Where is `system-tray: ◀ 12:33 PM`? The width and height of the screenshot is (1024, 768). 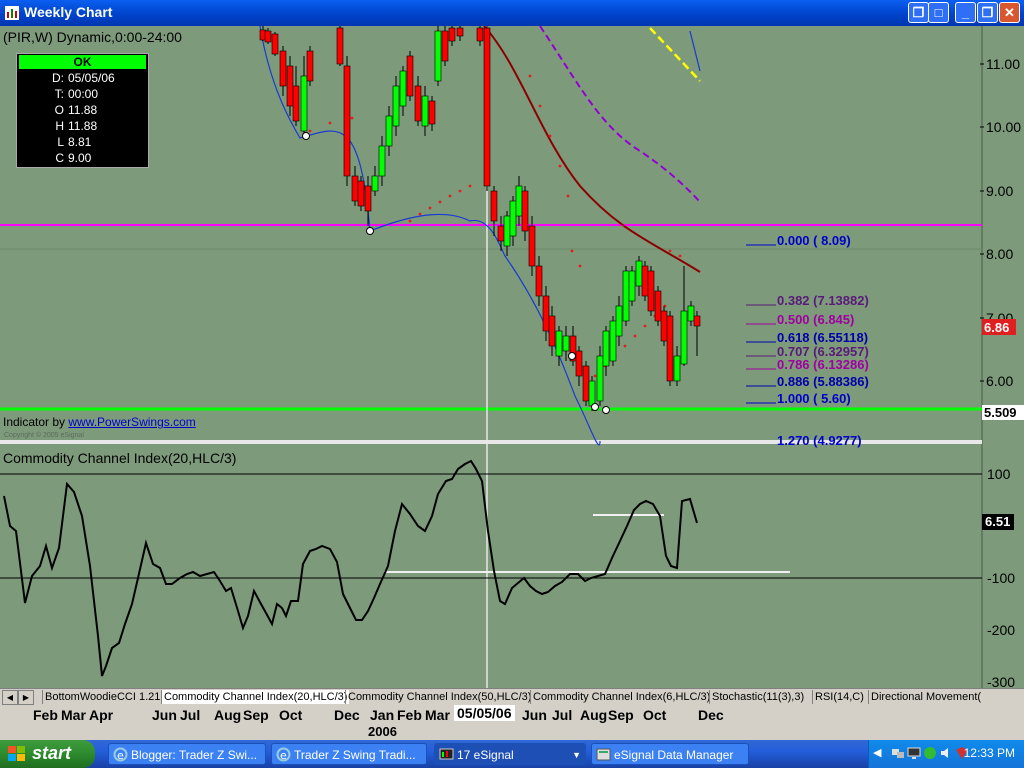 system-tray: ◀ 12:33 PM is located at coordinates (946, 754).